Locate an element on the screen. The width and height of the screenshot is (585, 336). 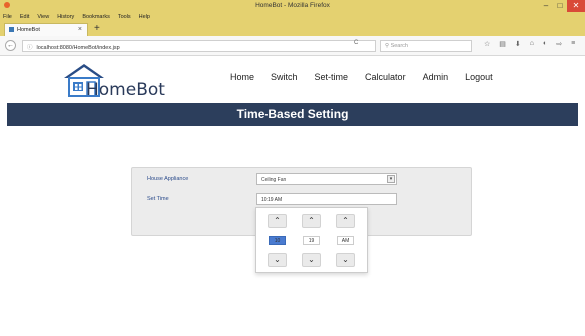
hour-down-button: ⌄ is located at coordinates (277, 260).